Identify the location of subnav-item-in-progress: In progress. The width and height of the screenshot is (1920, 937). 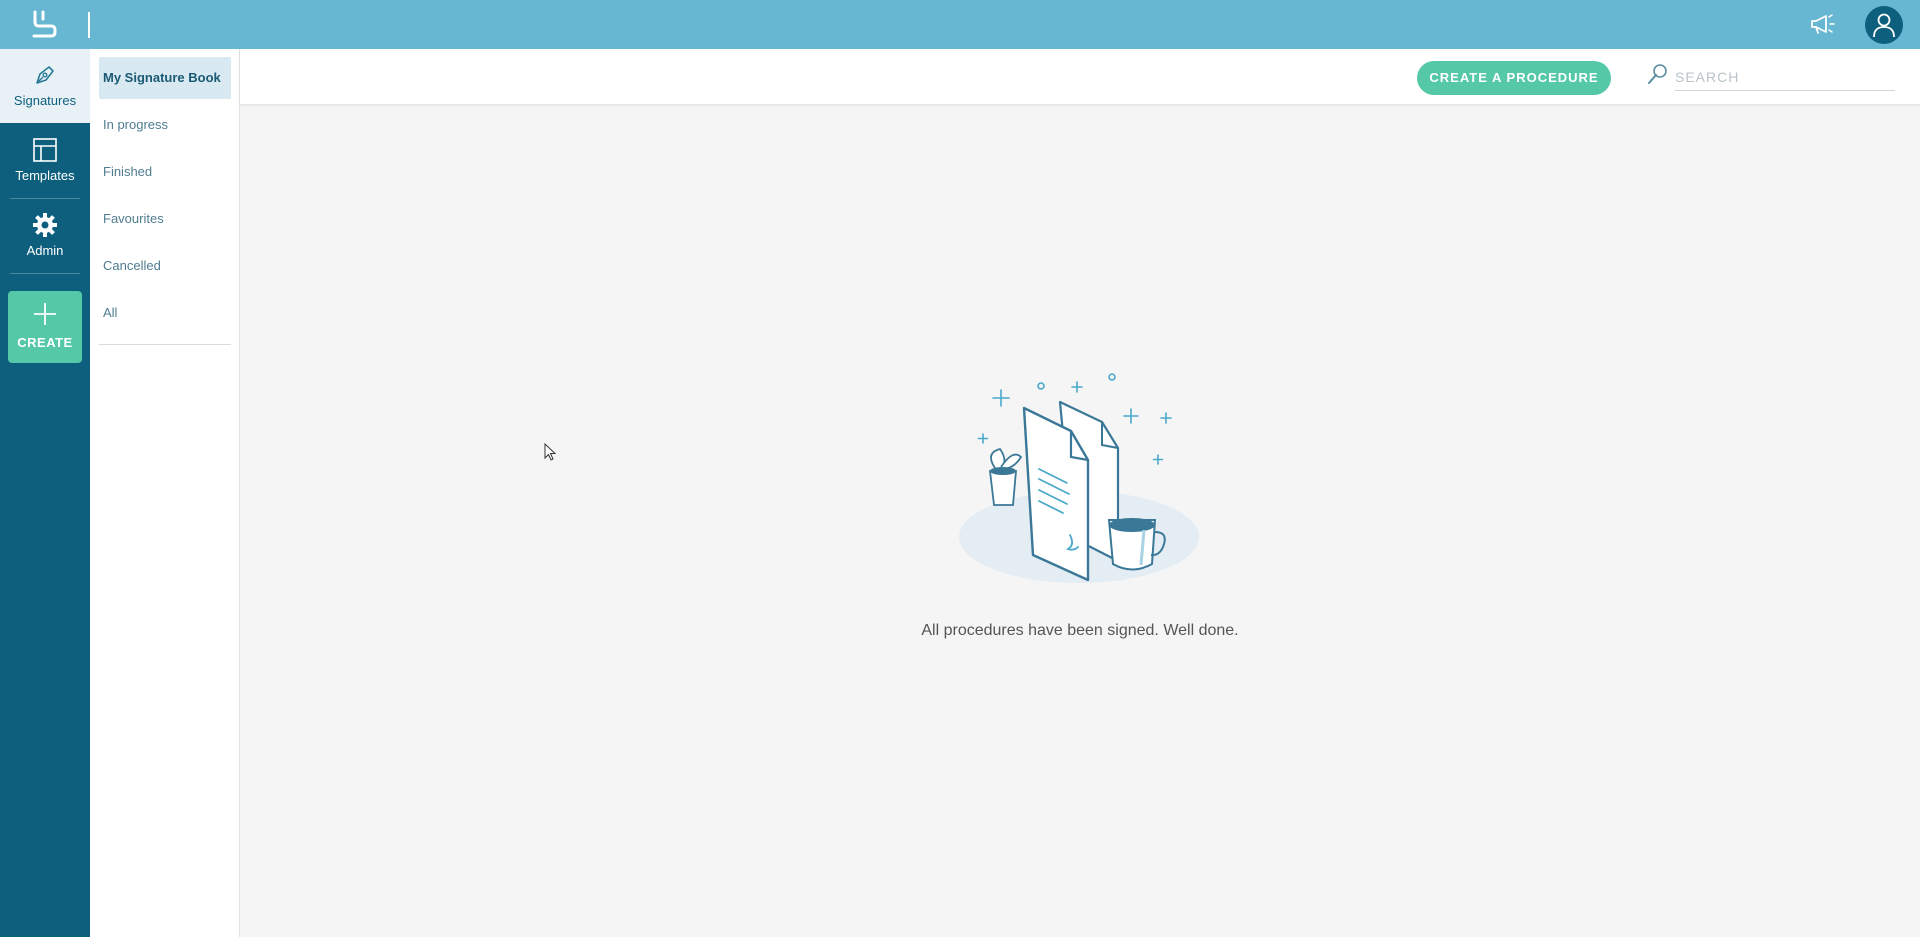
(165, 125).